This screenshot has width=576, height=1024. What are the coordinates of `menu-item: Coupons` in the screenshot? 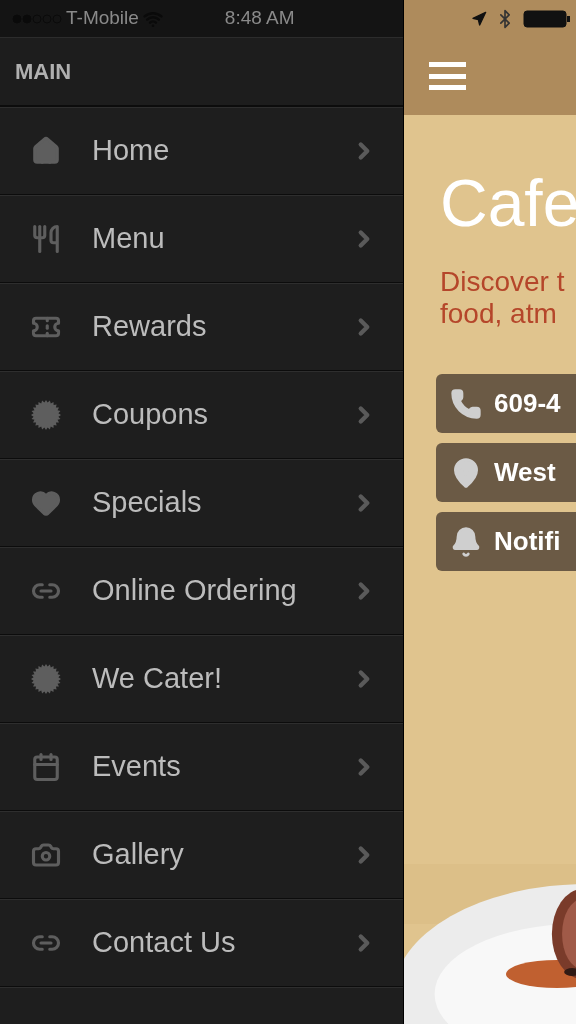 It's located at (201, 415).